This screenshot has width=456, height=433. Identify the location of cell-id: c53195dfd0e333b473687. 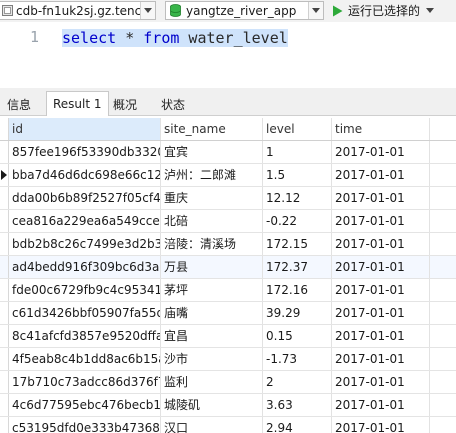
(85, 425).